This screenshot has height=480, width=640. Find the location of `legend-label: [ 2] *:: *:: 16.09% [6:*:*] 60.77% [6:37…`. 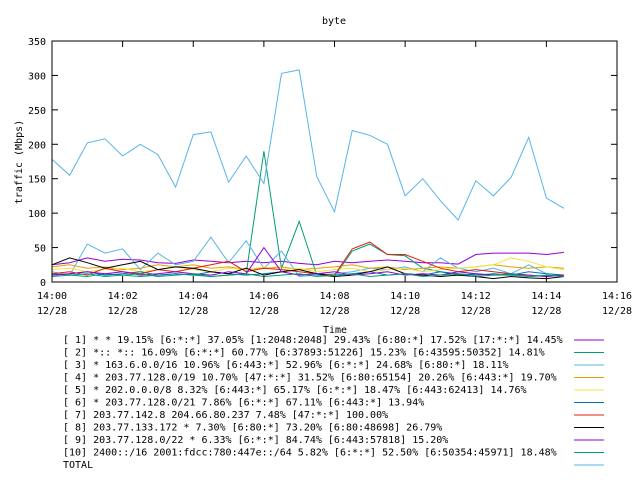

legend-label: [ 2] *:: *:: 16.09% [6:*:*] 60.77% [6:37… is located at coordinates (304, 353).